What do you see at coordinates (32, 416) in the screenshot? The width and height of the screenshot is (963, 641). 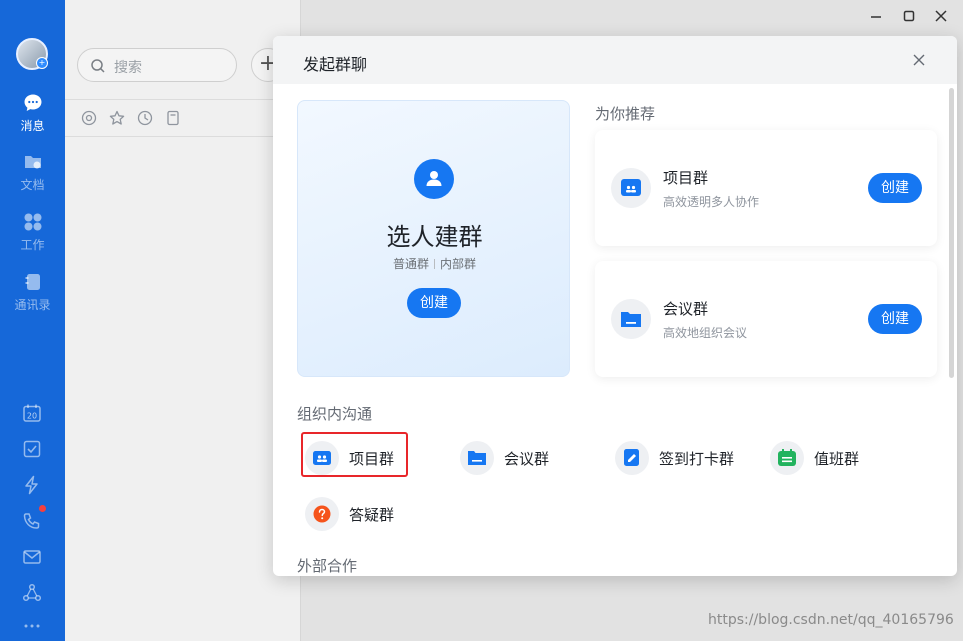 I see `calendar-day: 20` at bounding box center [32, 416].